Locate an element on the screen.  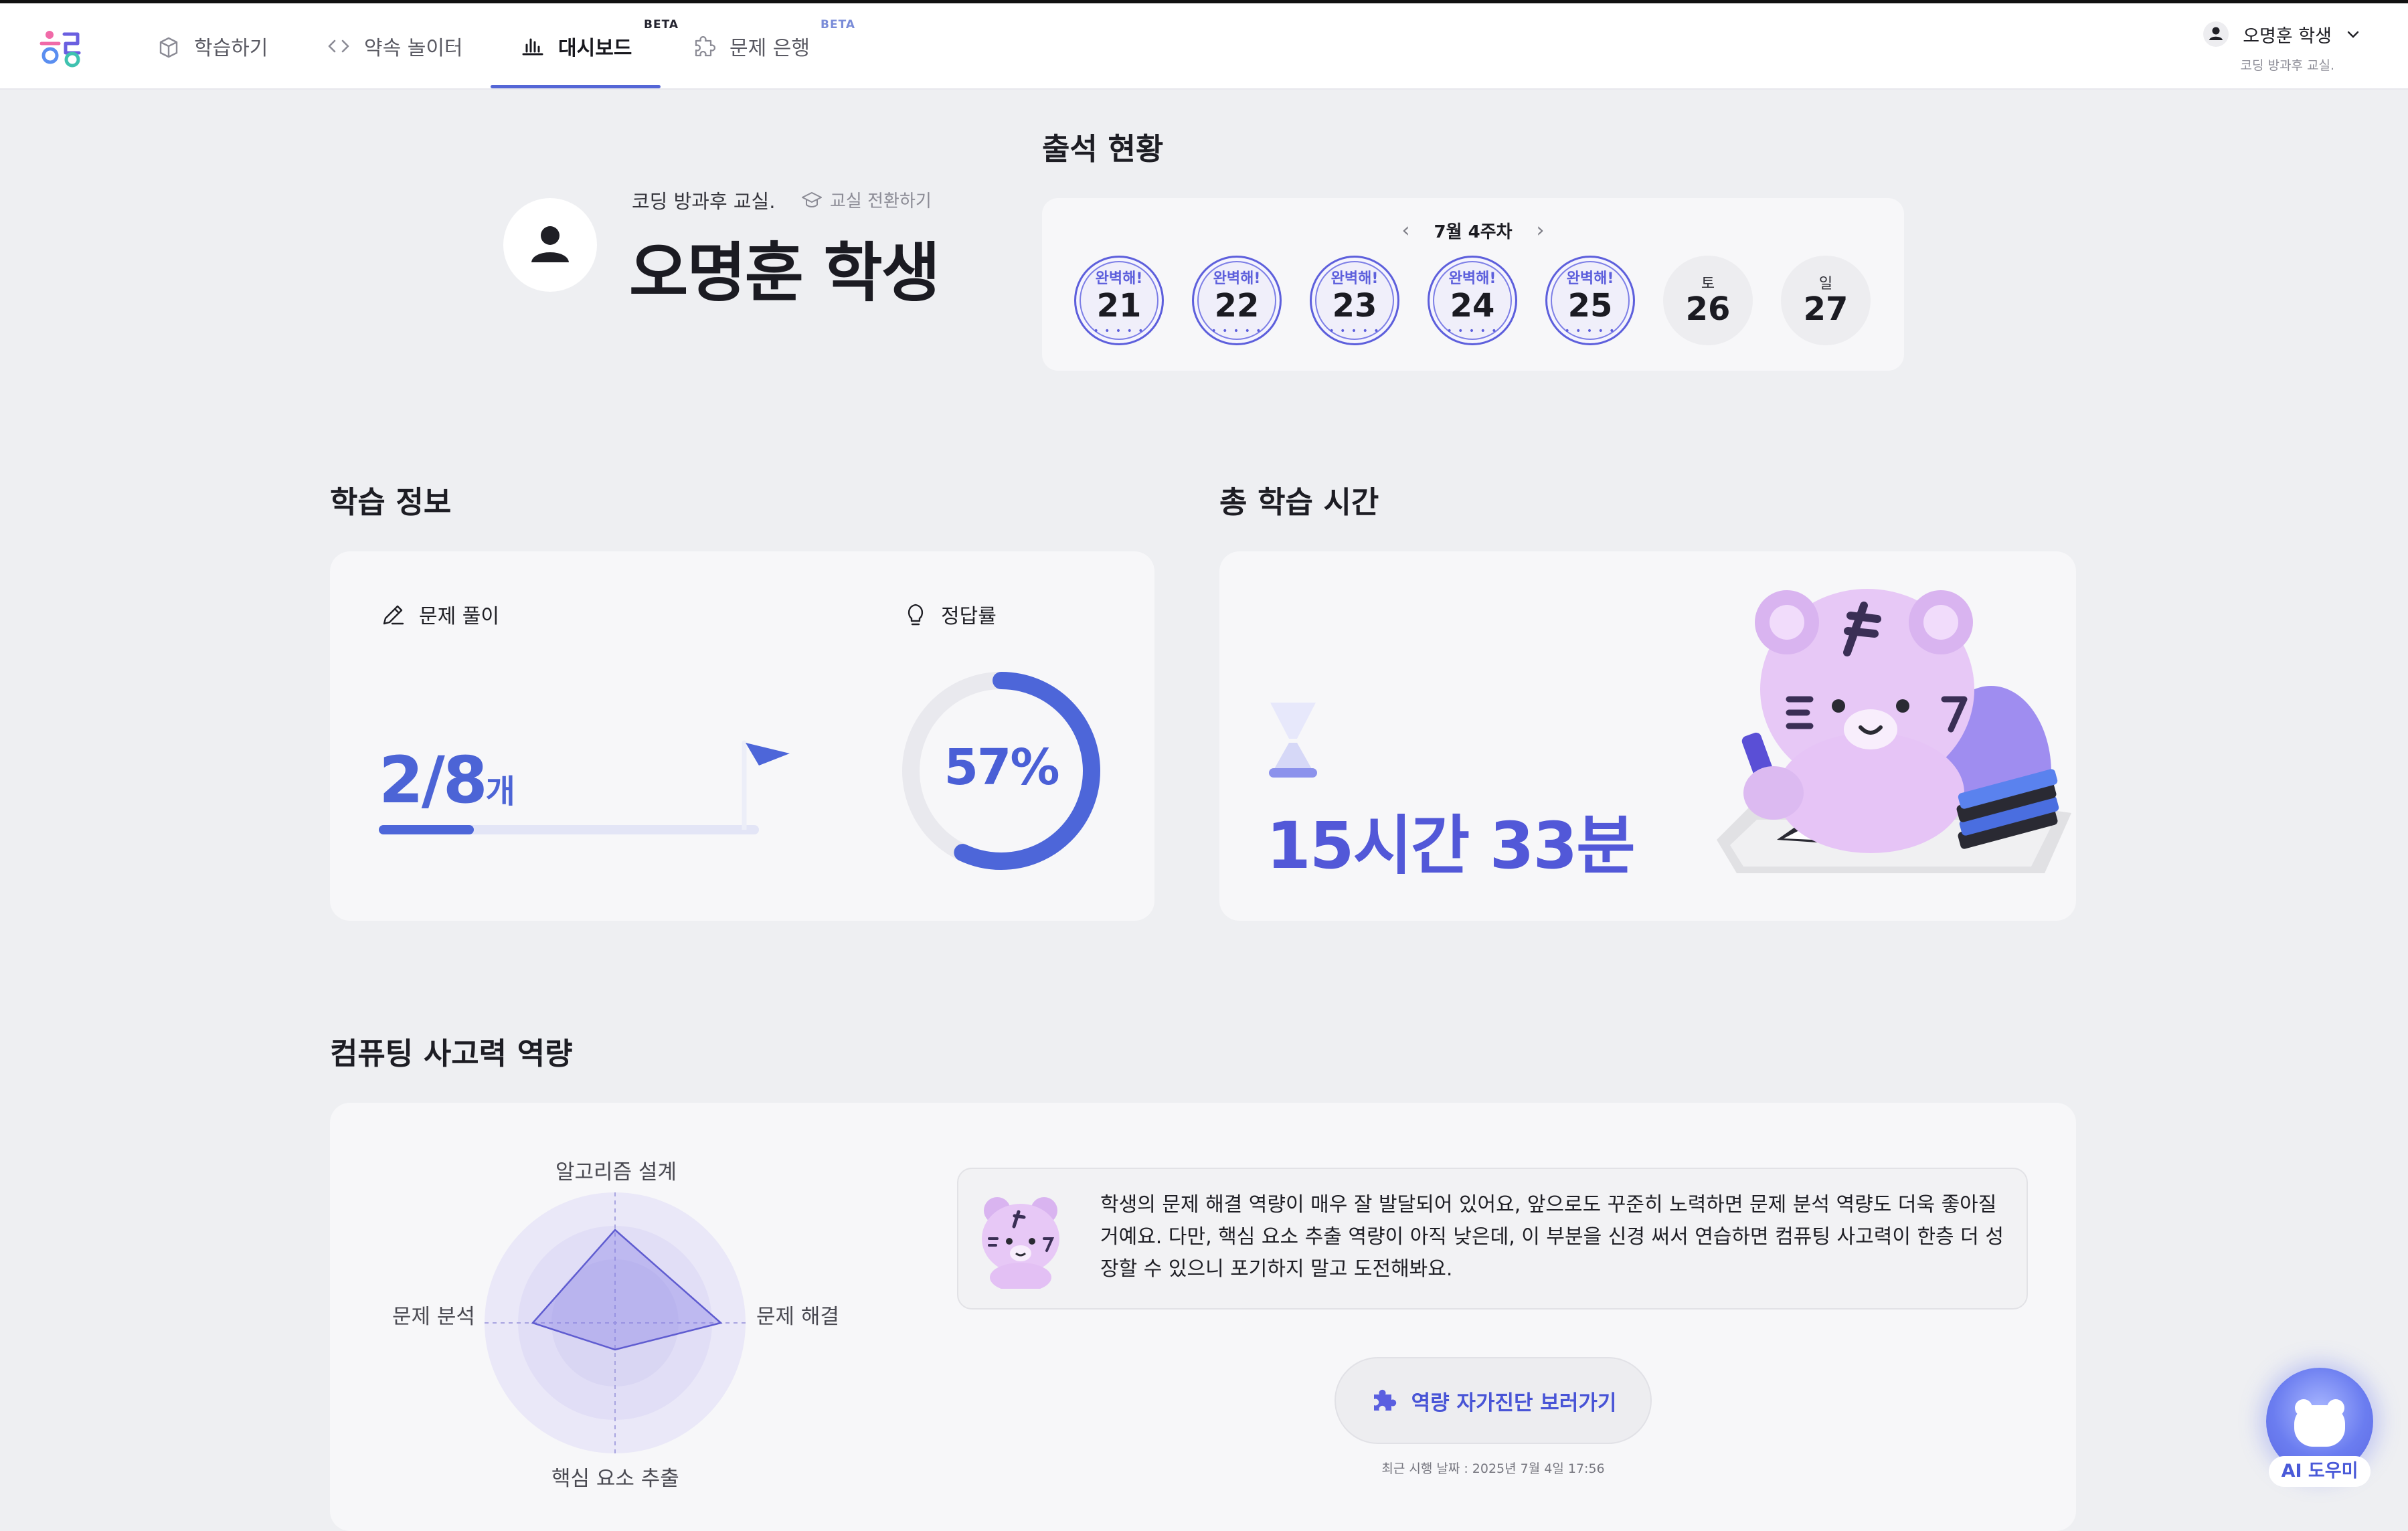
radar-axis-bottom: 핵심 요소 추출 is located at coordinates (615, 1479).